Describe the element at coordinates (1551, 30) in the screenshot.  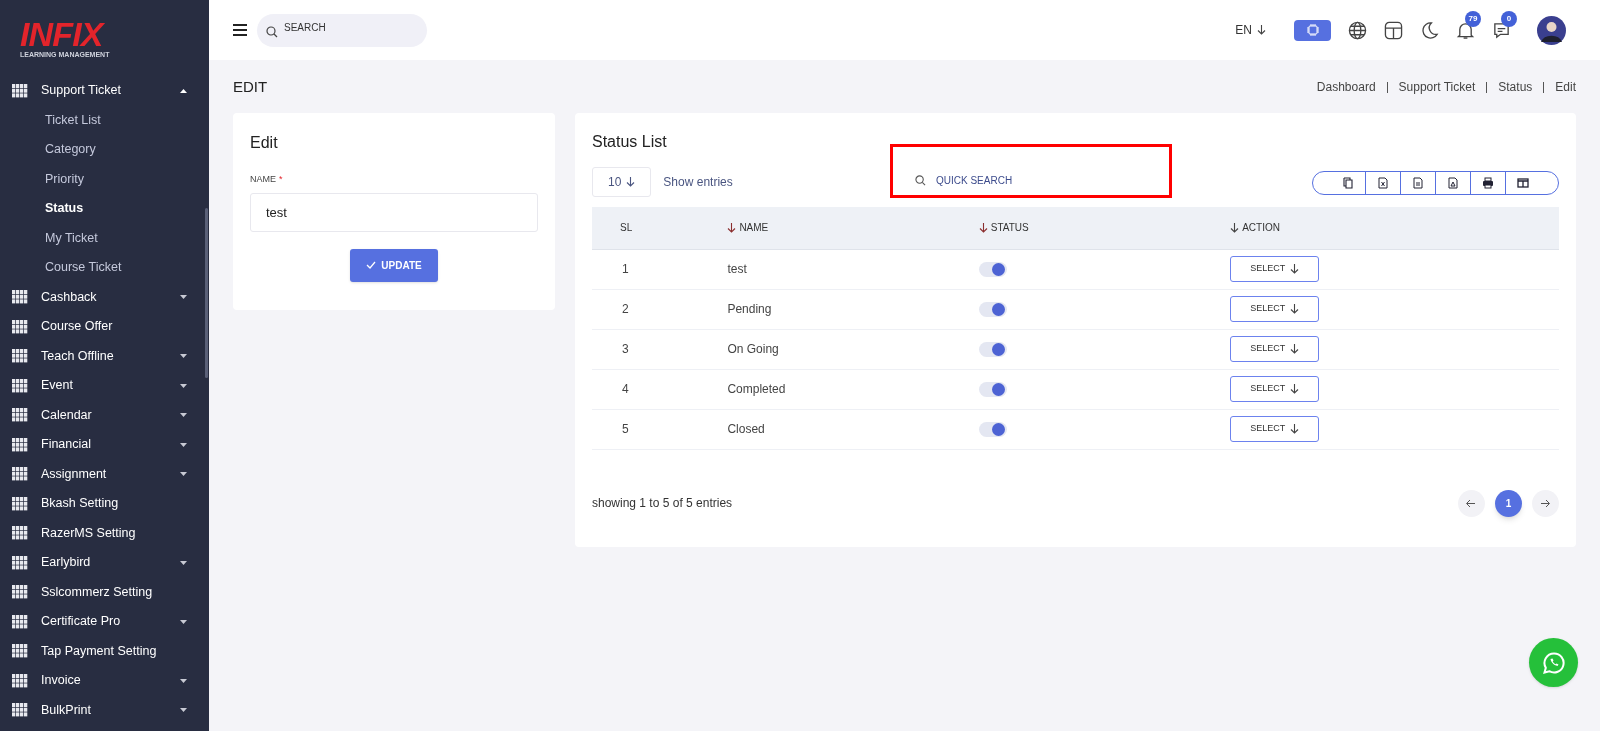
I see `avatar` at that location.